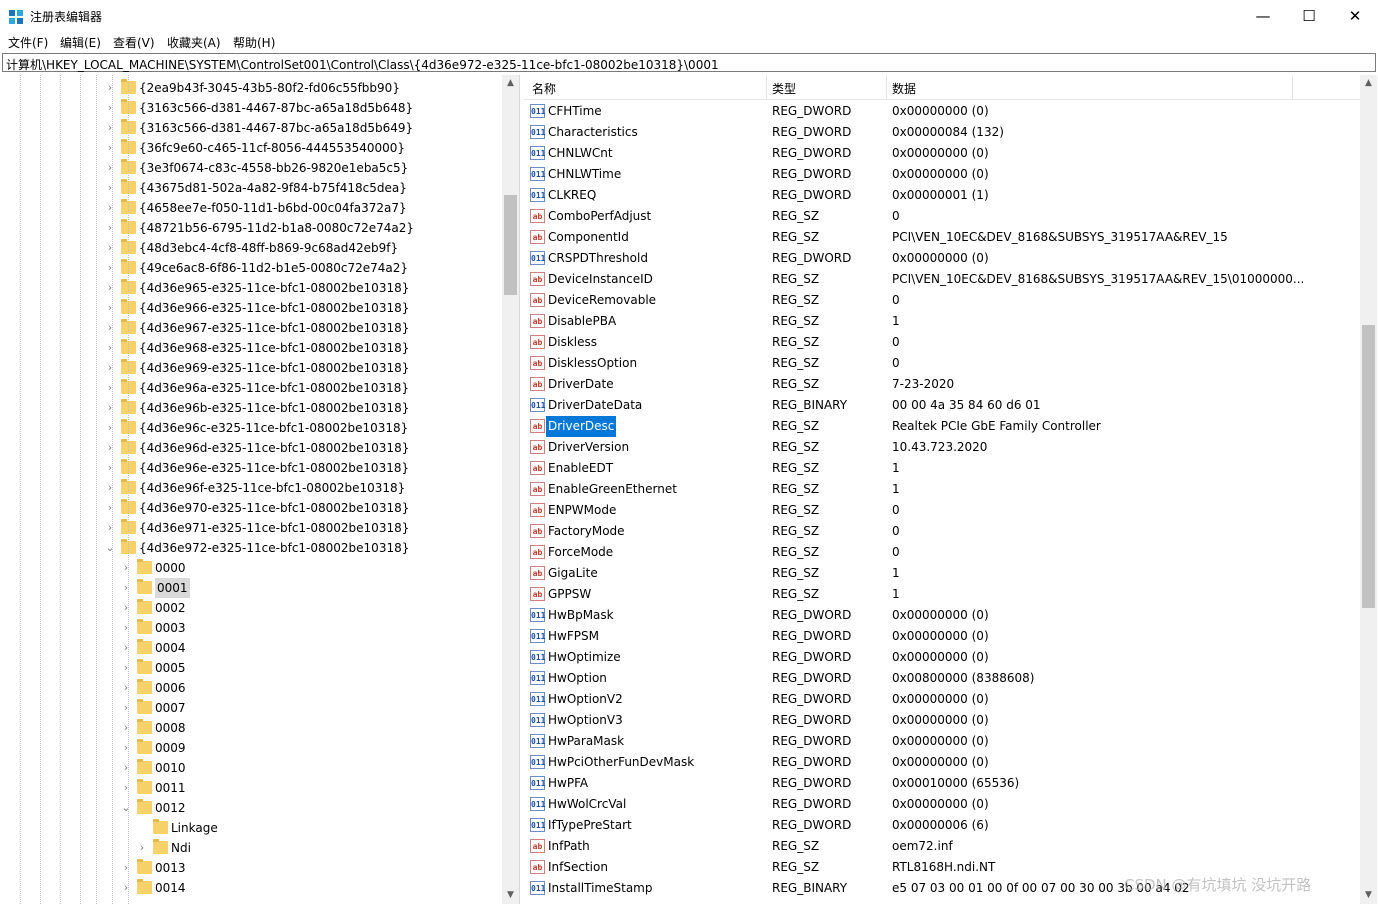  Describe the element at coordinates (942, 741) in the screenshot. I see `value-row: 011 HwParaMask REG_DWORD 0x00000000 (0)` at that location.